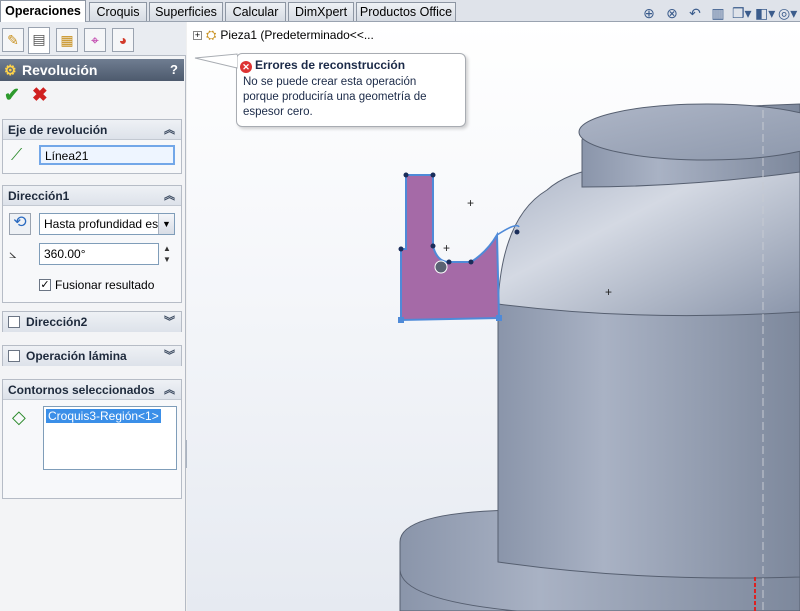 This screenshot has height=611, width=800. I want to click on tooltip-pointer, so click(216, 61).